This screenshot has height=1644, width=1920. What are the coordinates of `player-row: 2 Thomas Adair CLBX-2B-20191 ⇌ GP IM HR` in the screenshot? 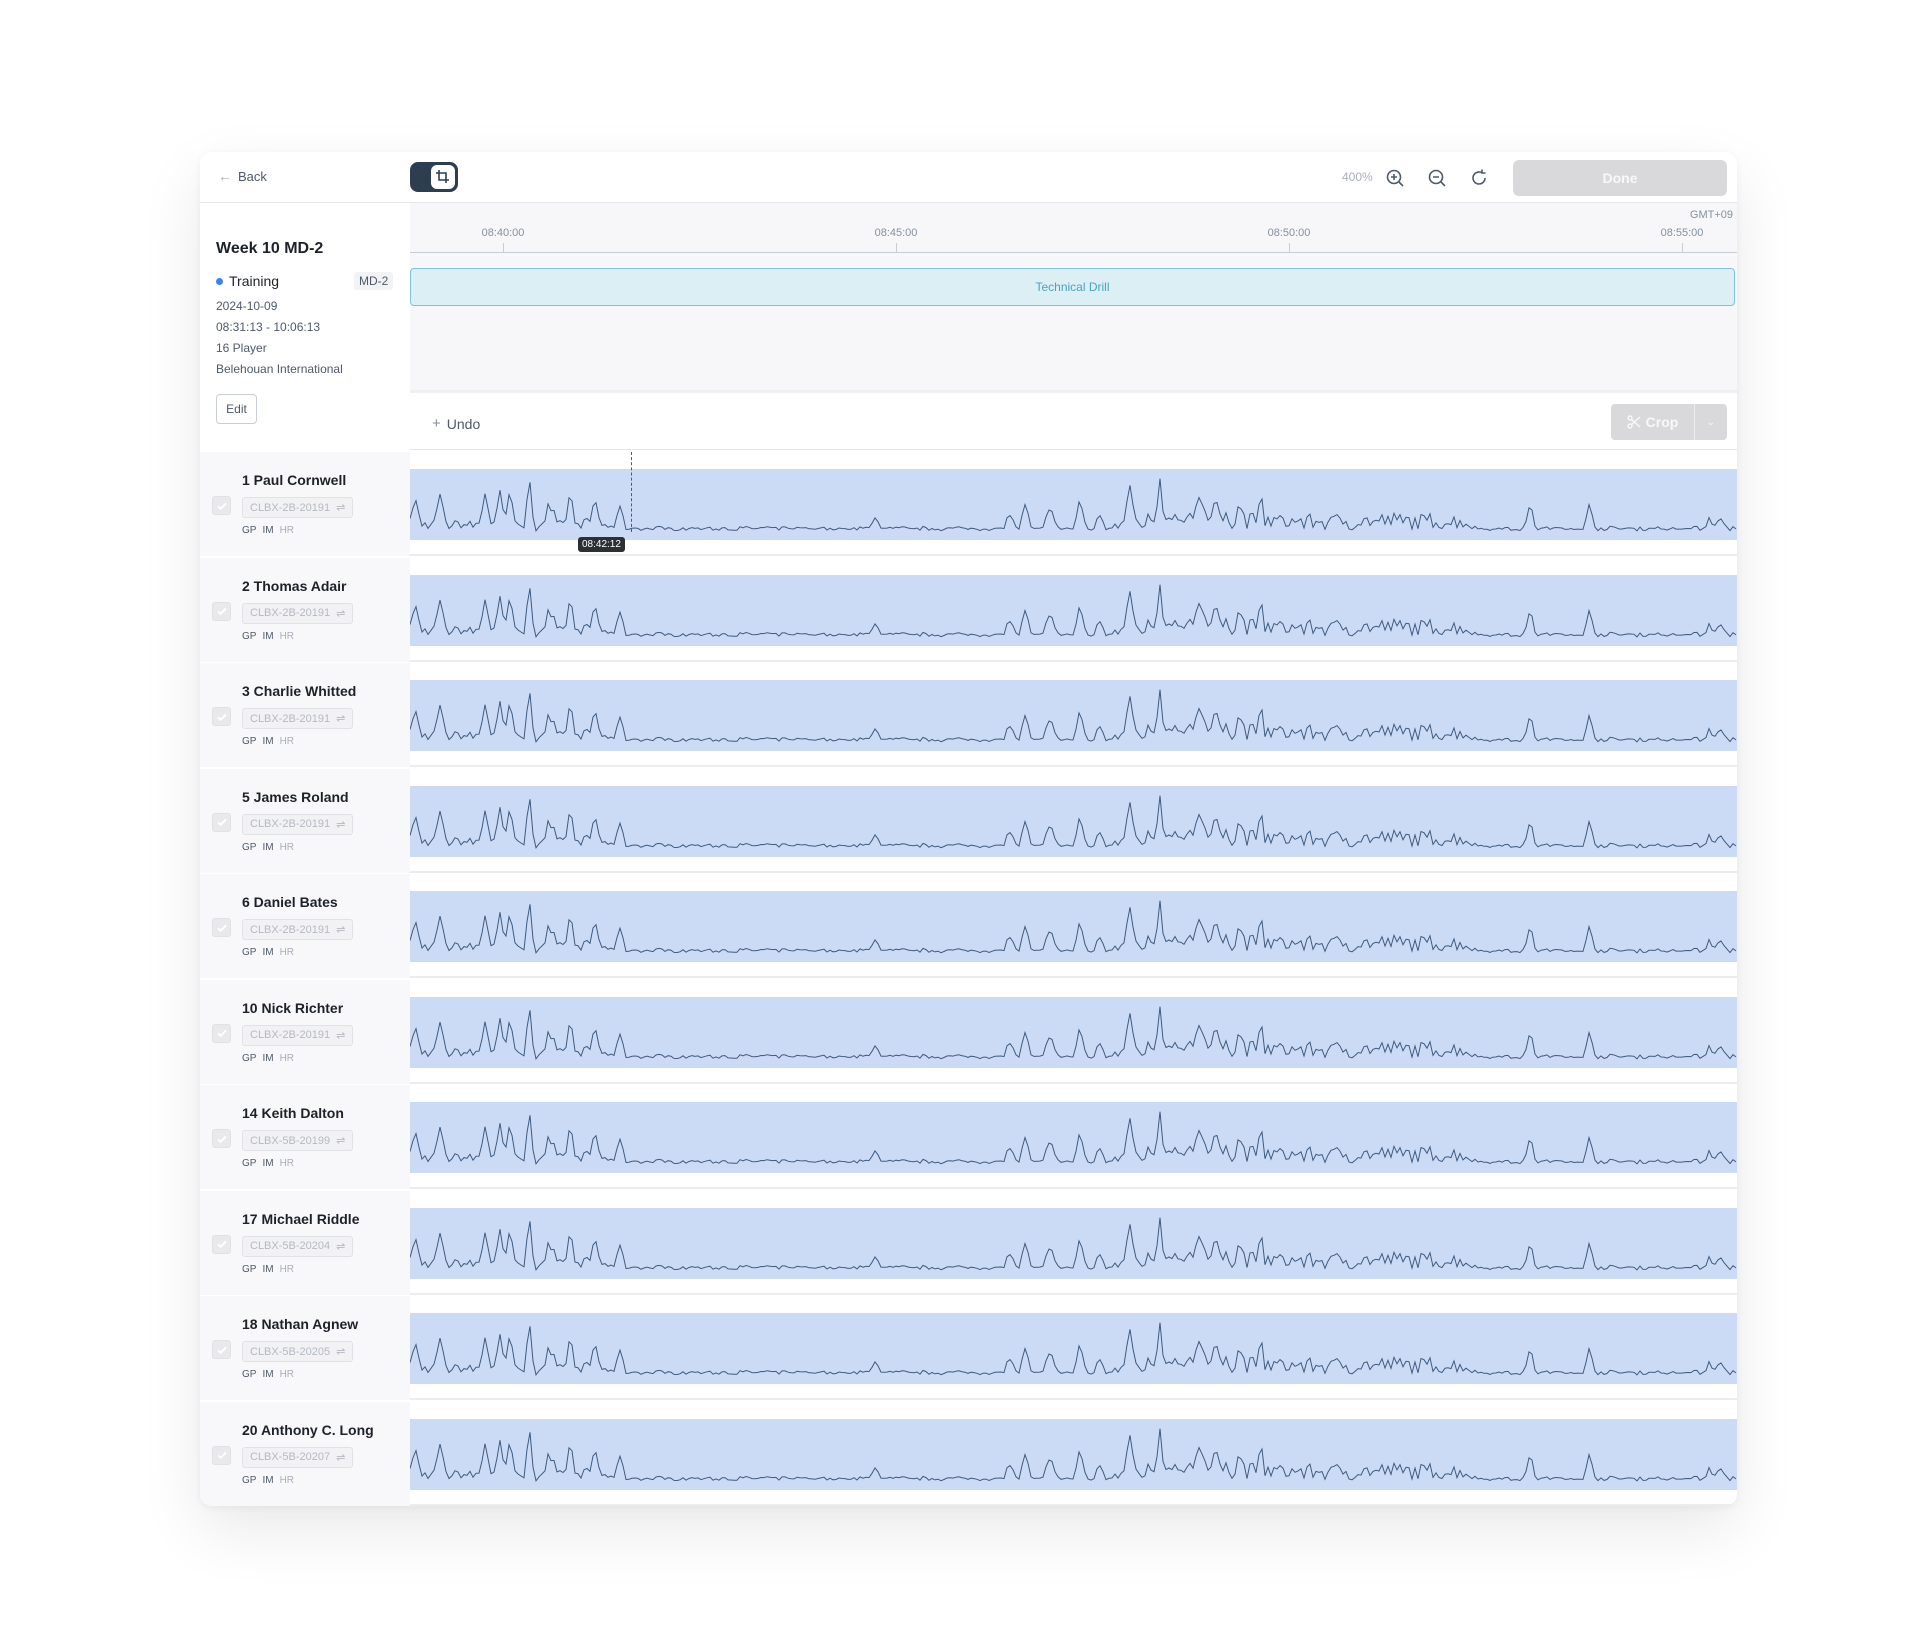 It's located at (968, 609).